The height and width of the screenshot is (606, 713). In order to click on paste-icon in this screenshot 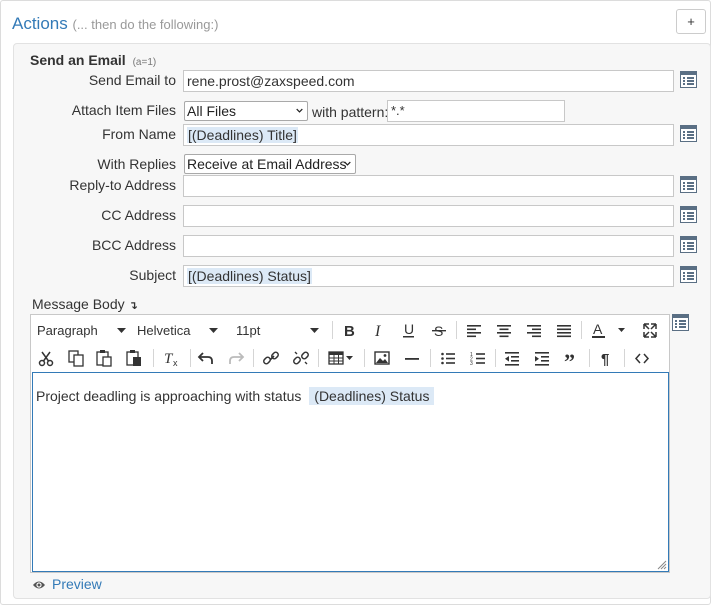, I will do `click(104, 358)`.